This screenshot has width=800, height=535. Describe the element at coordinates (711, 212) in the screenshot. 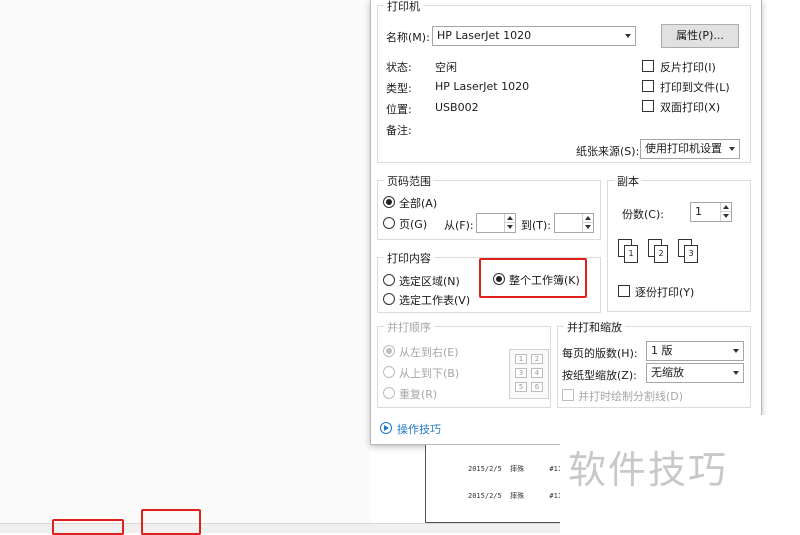

I see `copies-count-spinner: 1` at that location.